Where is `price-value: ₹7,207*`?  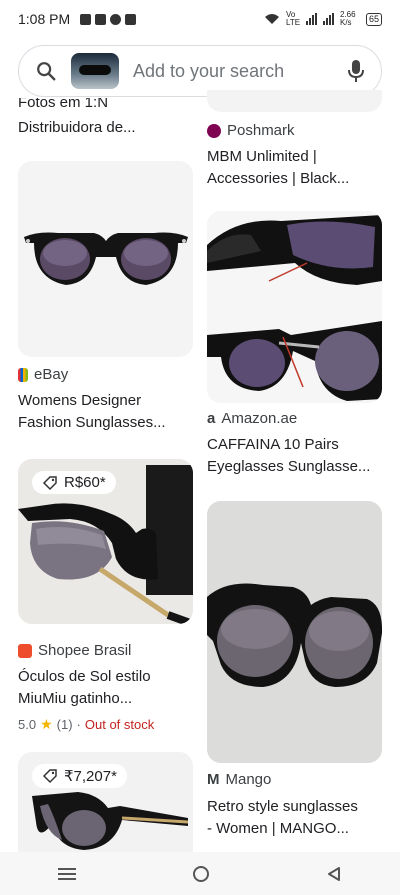 price-value: ₹7,207* is located at coordinates (90, 776).